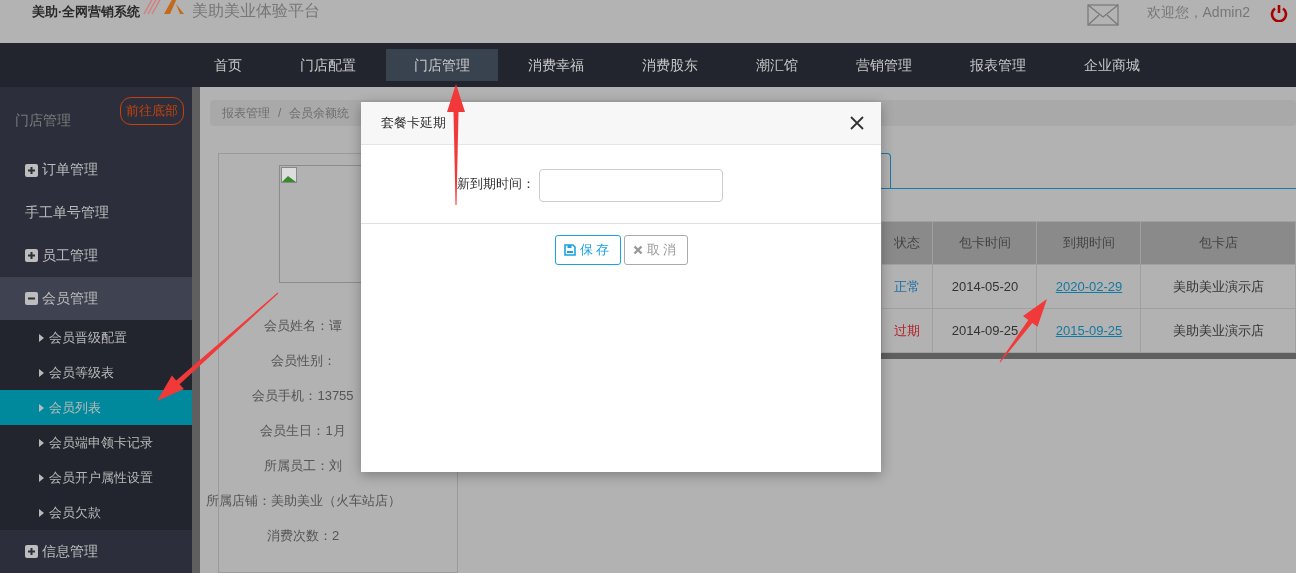 The height and width of the screenshot is (573, 1296). What do you see at coordinates (96, 299) in the screenshot?
I see `sidebar-item: 会员管理` at bounding box center [96, 299].